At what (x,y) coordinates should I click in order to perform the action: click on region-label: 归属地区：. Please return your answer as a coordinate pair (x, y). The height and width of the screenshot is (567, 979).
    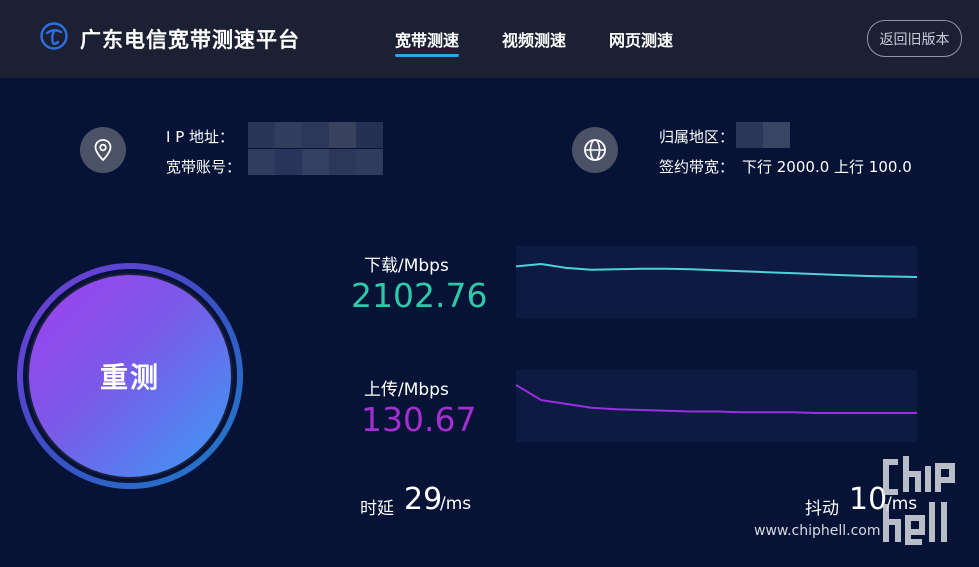
    Looking at the image, I should click on (697, 137).